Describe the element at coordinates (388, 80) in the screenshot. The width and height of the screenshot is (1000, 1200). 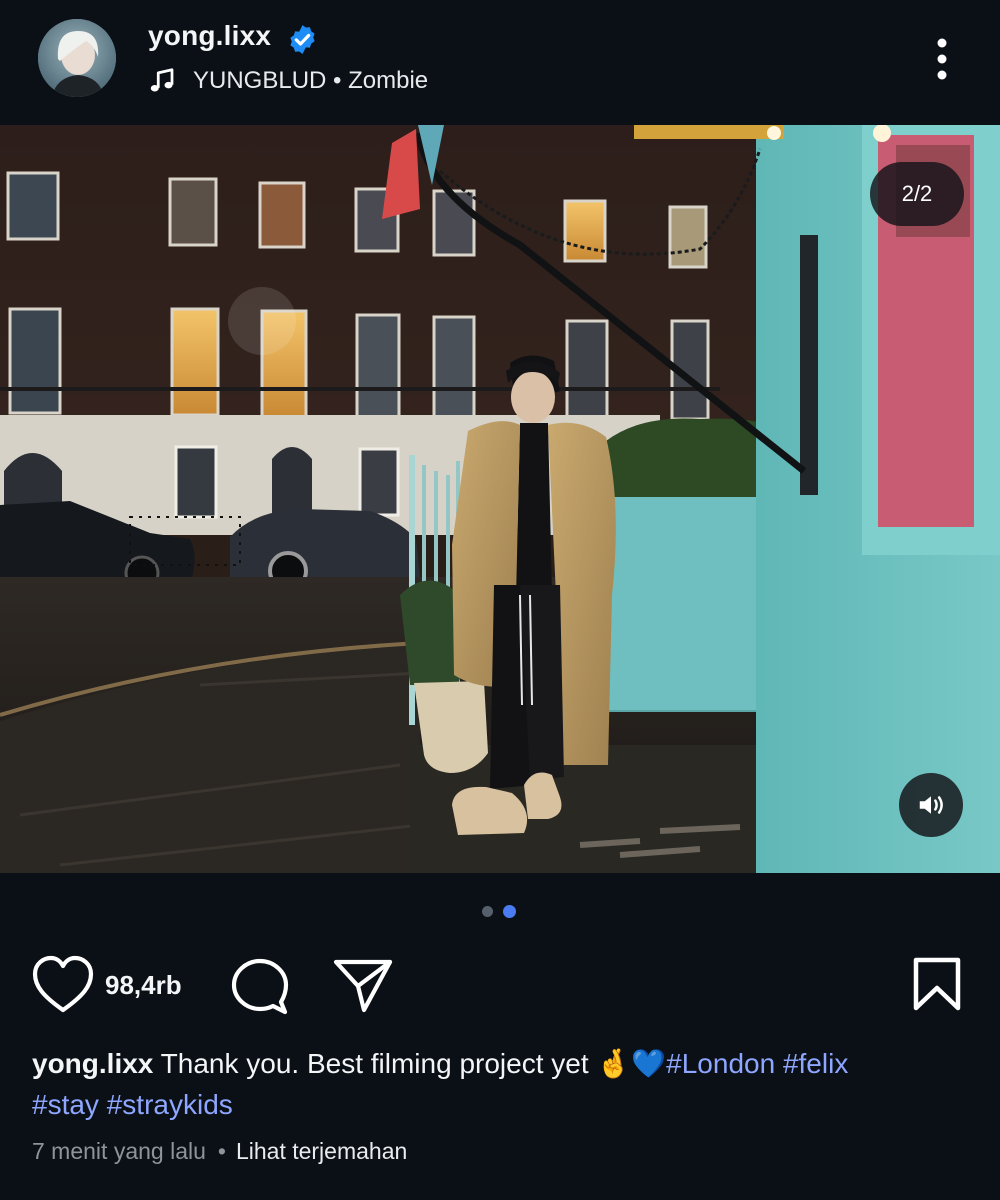
I see `music-song: Zombie` at that location.